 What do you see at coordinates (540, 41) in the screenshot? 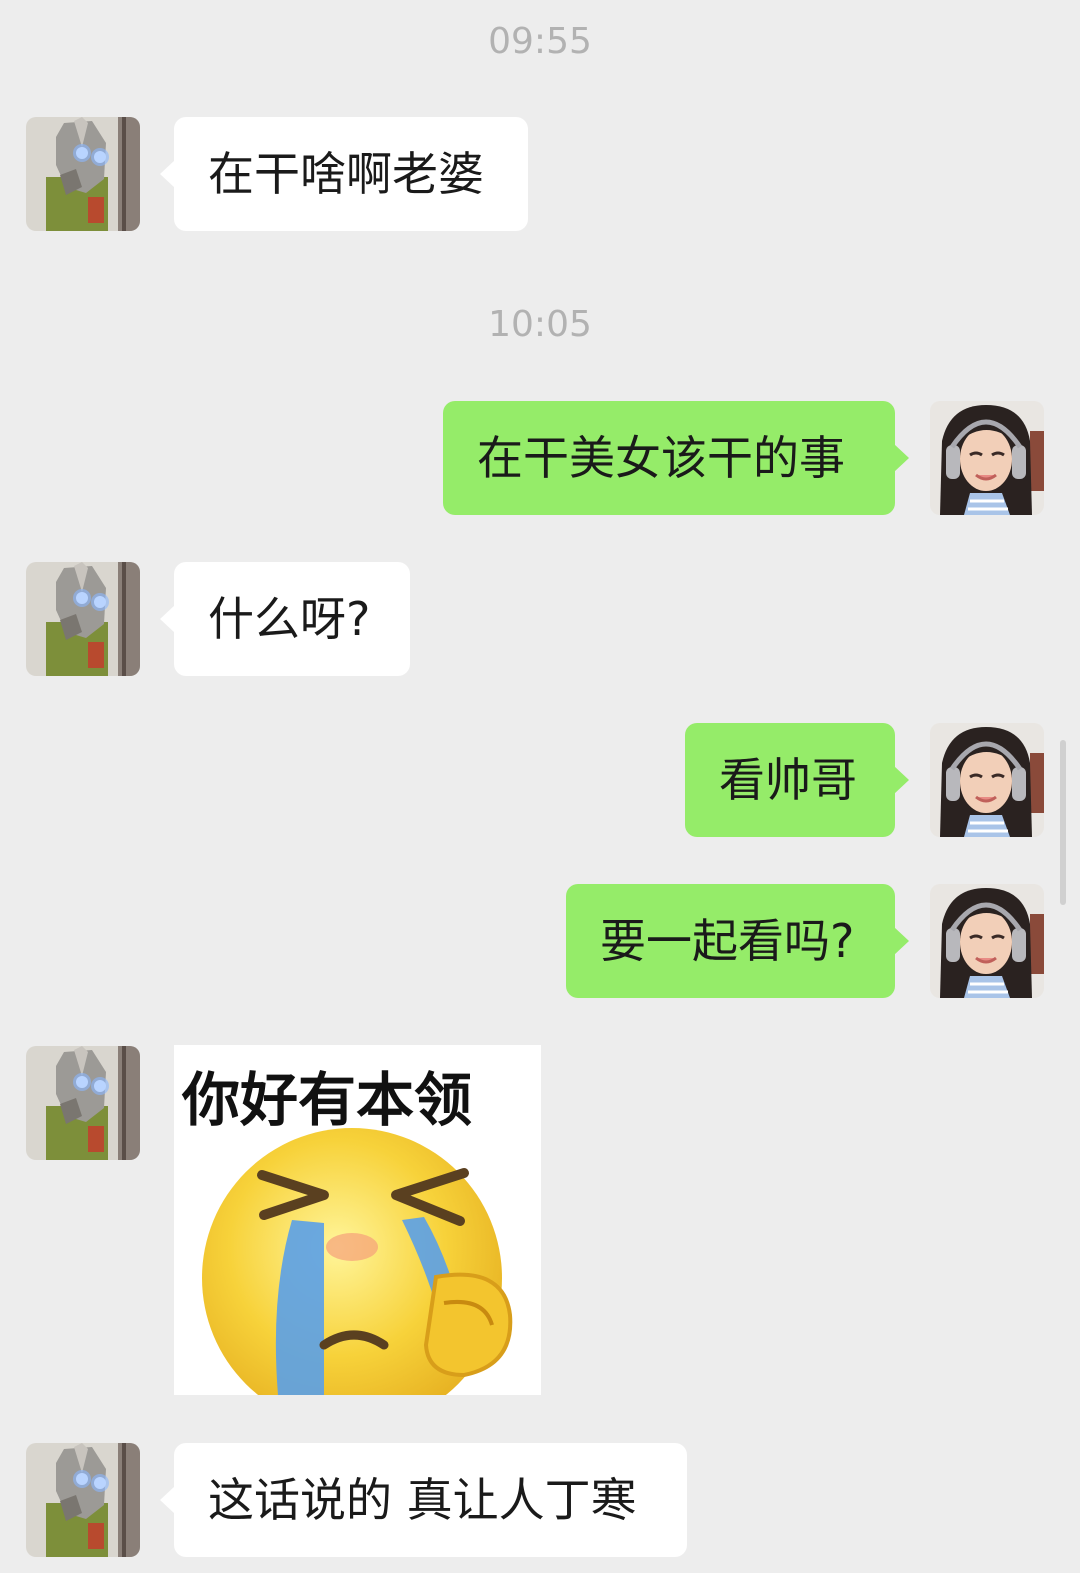
I see `timestamp-0955: 09:55` at bounding box center [540, 41].